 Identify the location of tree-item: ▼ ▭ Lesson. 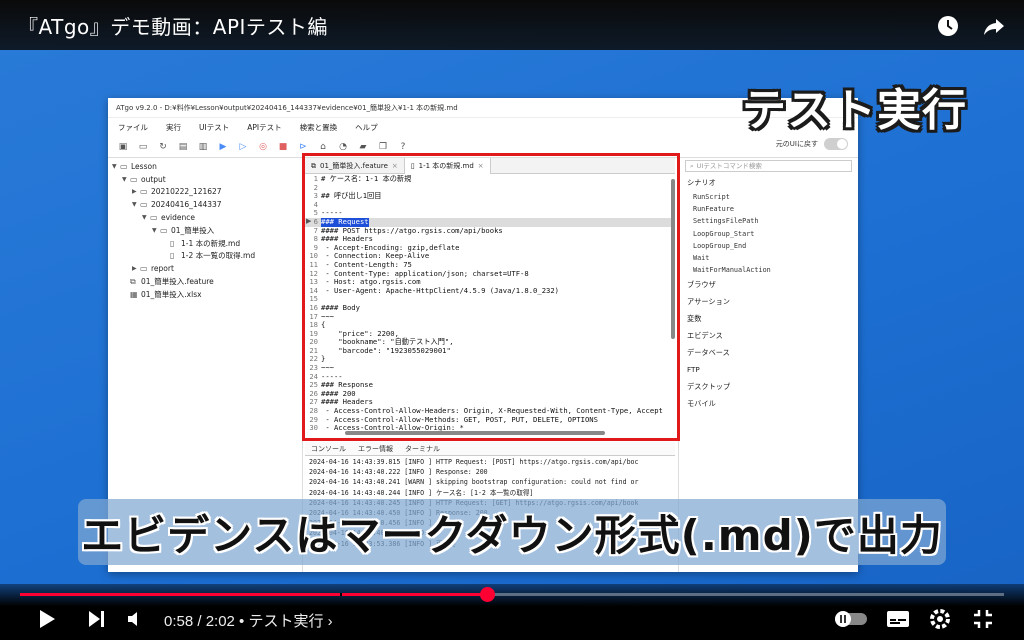
(205, 166).